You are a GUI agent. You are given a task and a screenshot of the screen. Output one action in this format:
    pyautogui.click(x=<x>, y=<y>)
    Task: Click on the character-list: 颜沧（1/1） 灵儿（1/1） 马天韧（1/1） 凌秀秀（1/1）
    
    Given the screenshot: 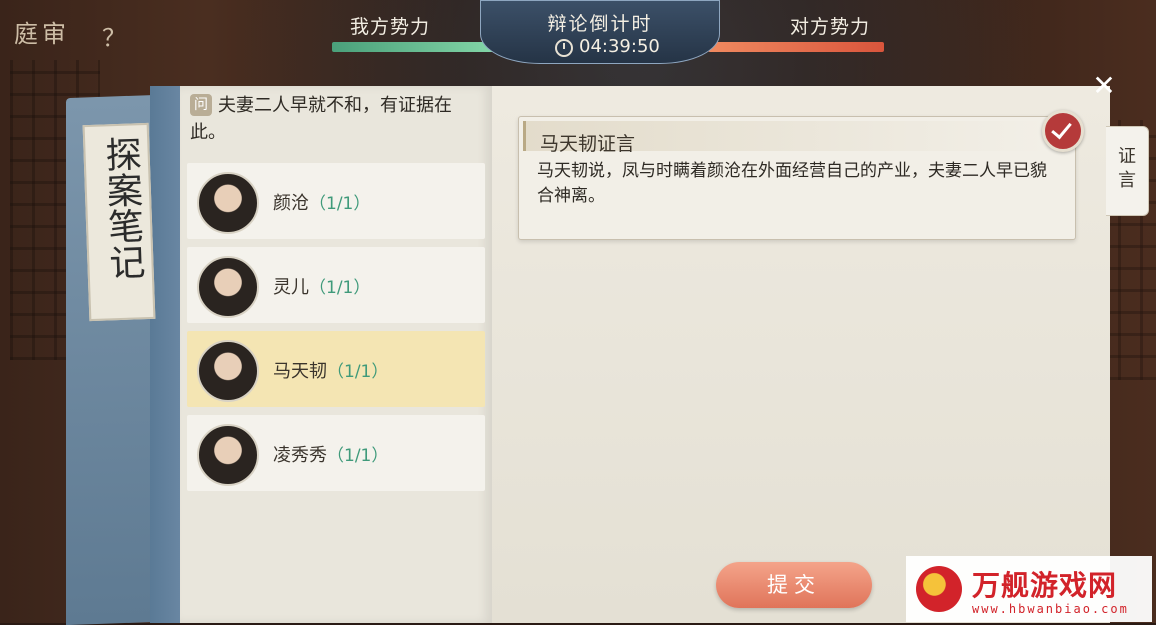 What is the action you would take?
    pyautogui.click(x=336, y=331)
    